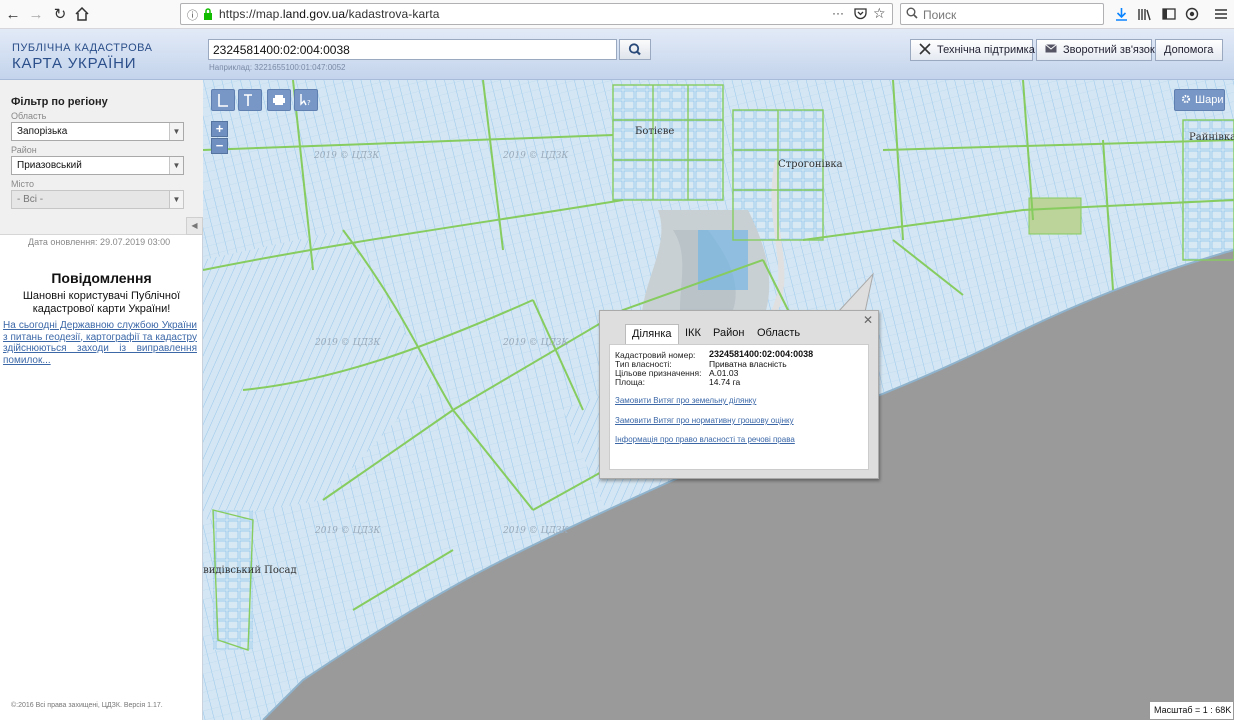 The width and height of the screenshot is (1234, 720). I want to click on url-text: https://map.land.gov.ua/kadastrova-karta, so click(329, 14).